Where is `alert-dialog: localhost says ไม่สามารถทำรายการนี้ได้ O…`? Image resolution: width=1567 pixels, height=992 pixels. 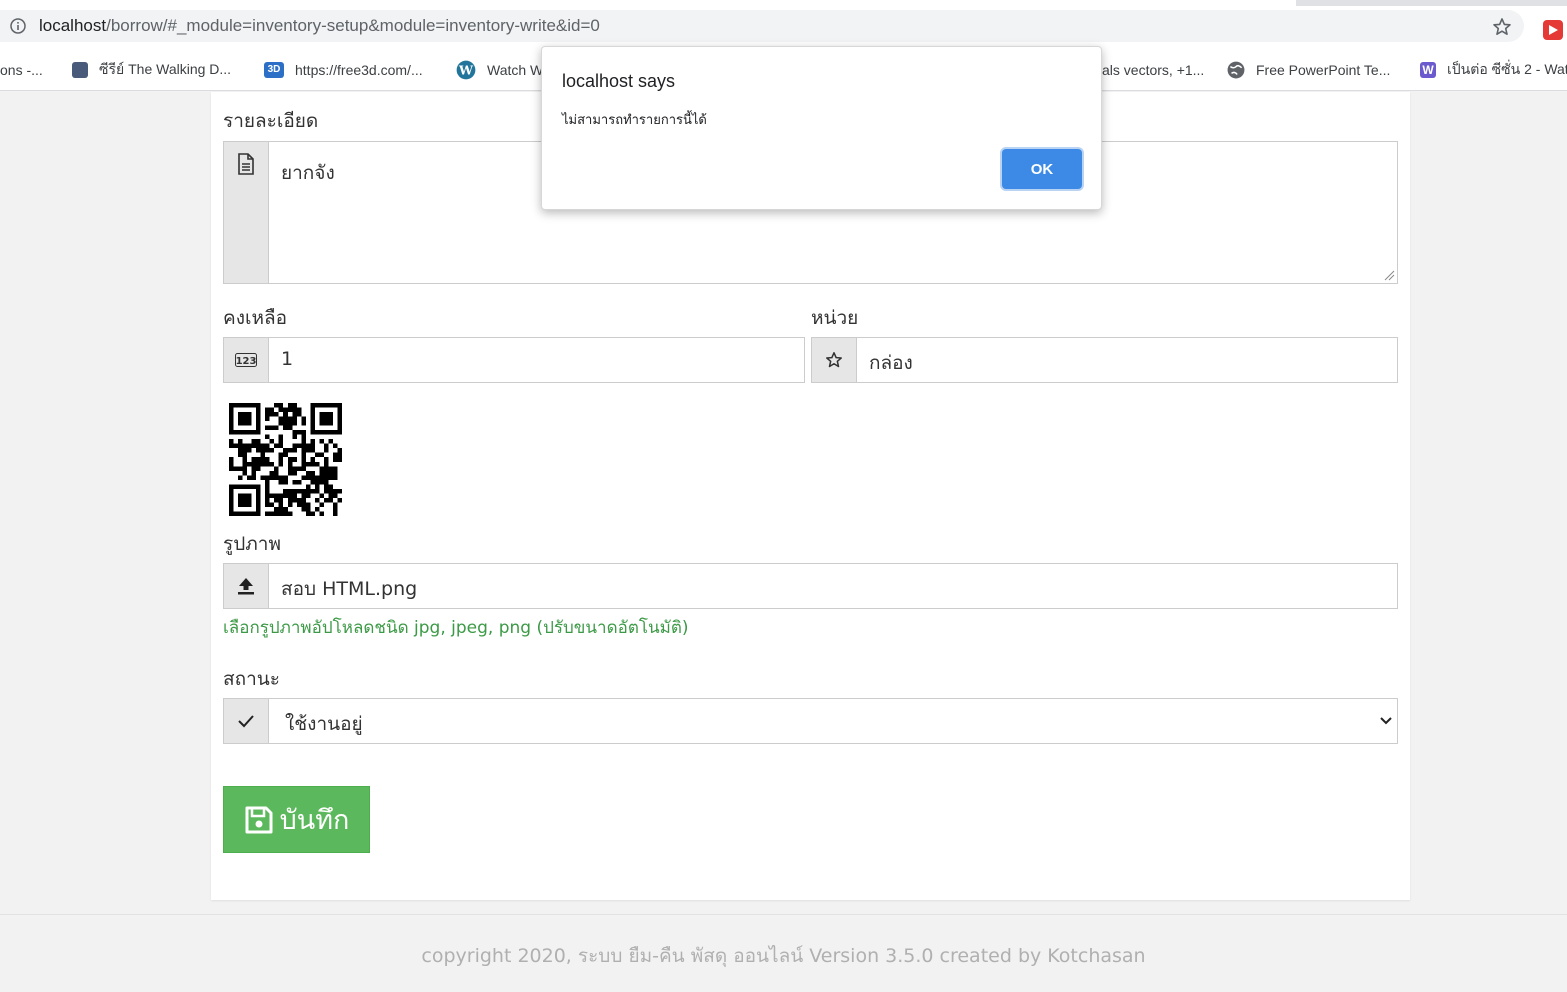
alert-dialog: localhost says ไม่สามารถทำรายการนี้ได้ O… is located at coordinates (821, 128).